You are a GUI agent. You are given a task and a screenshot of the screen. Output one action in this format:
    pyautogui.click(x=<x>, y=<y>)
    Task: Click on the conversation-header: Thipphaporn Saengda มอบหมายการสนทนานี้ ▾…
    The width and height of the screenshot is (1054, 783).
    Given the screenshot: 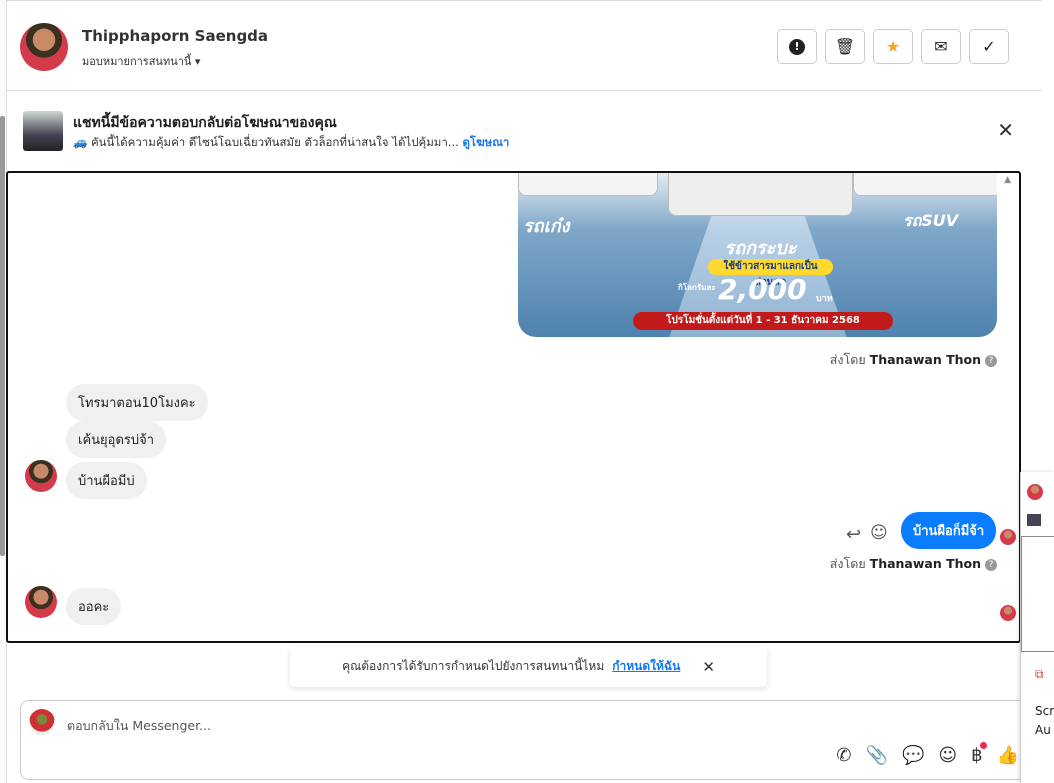 What is the action you would take?
    pyautogui.click(x=524, y=45)
    